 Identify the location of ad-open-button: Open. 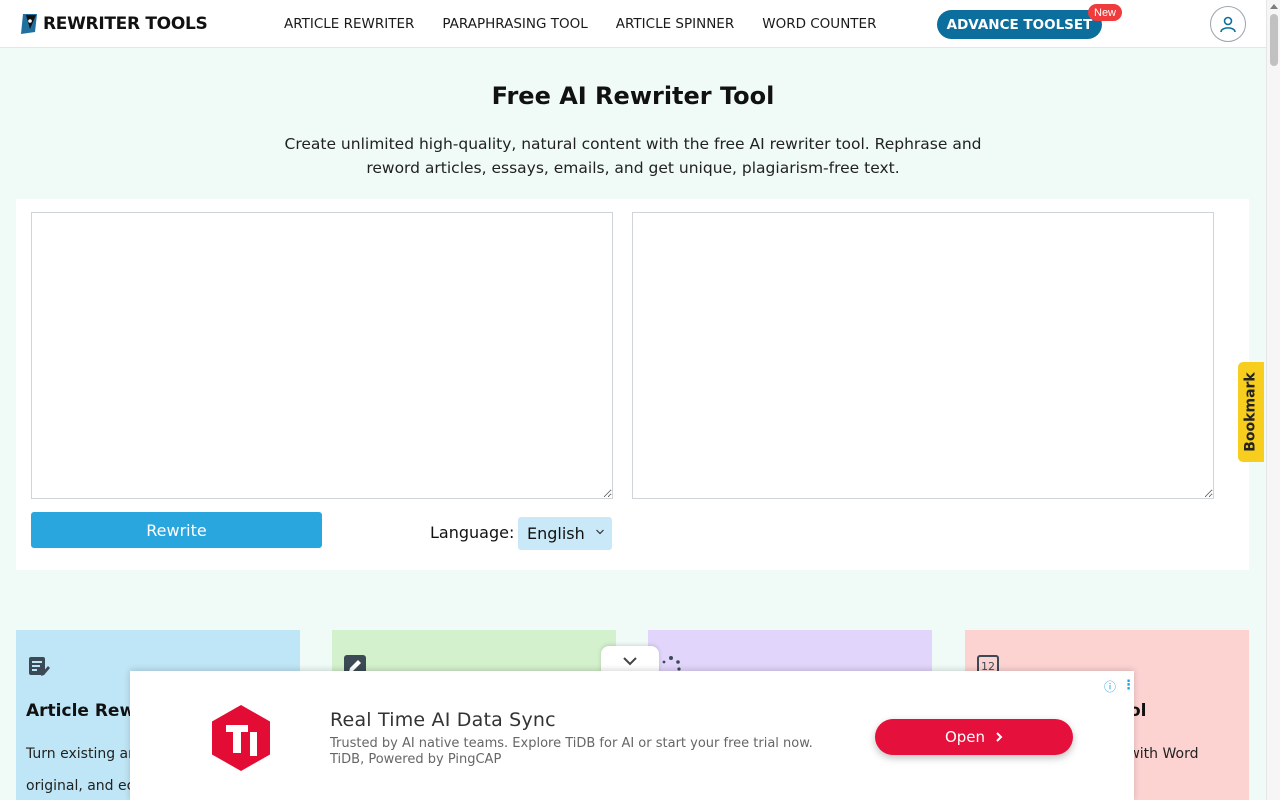
(974, 737).